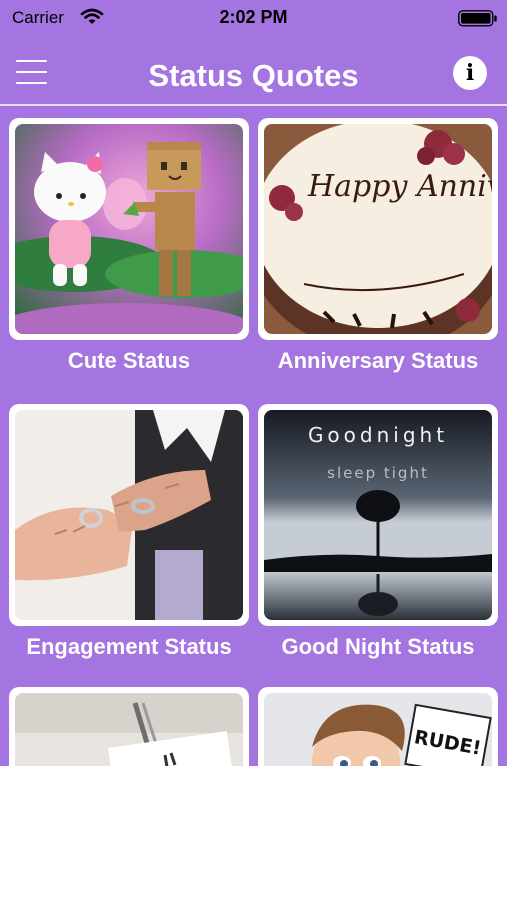  What do you see at coordinates (477, 18) in the screenshot?
I see `battery-icon` at bounding box center [477, 18].